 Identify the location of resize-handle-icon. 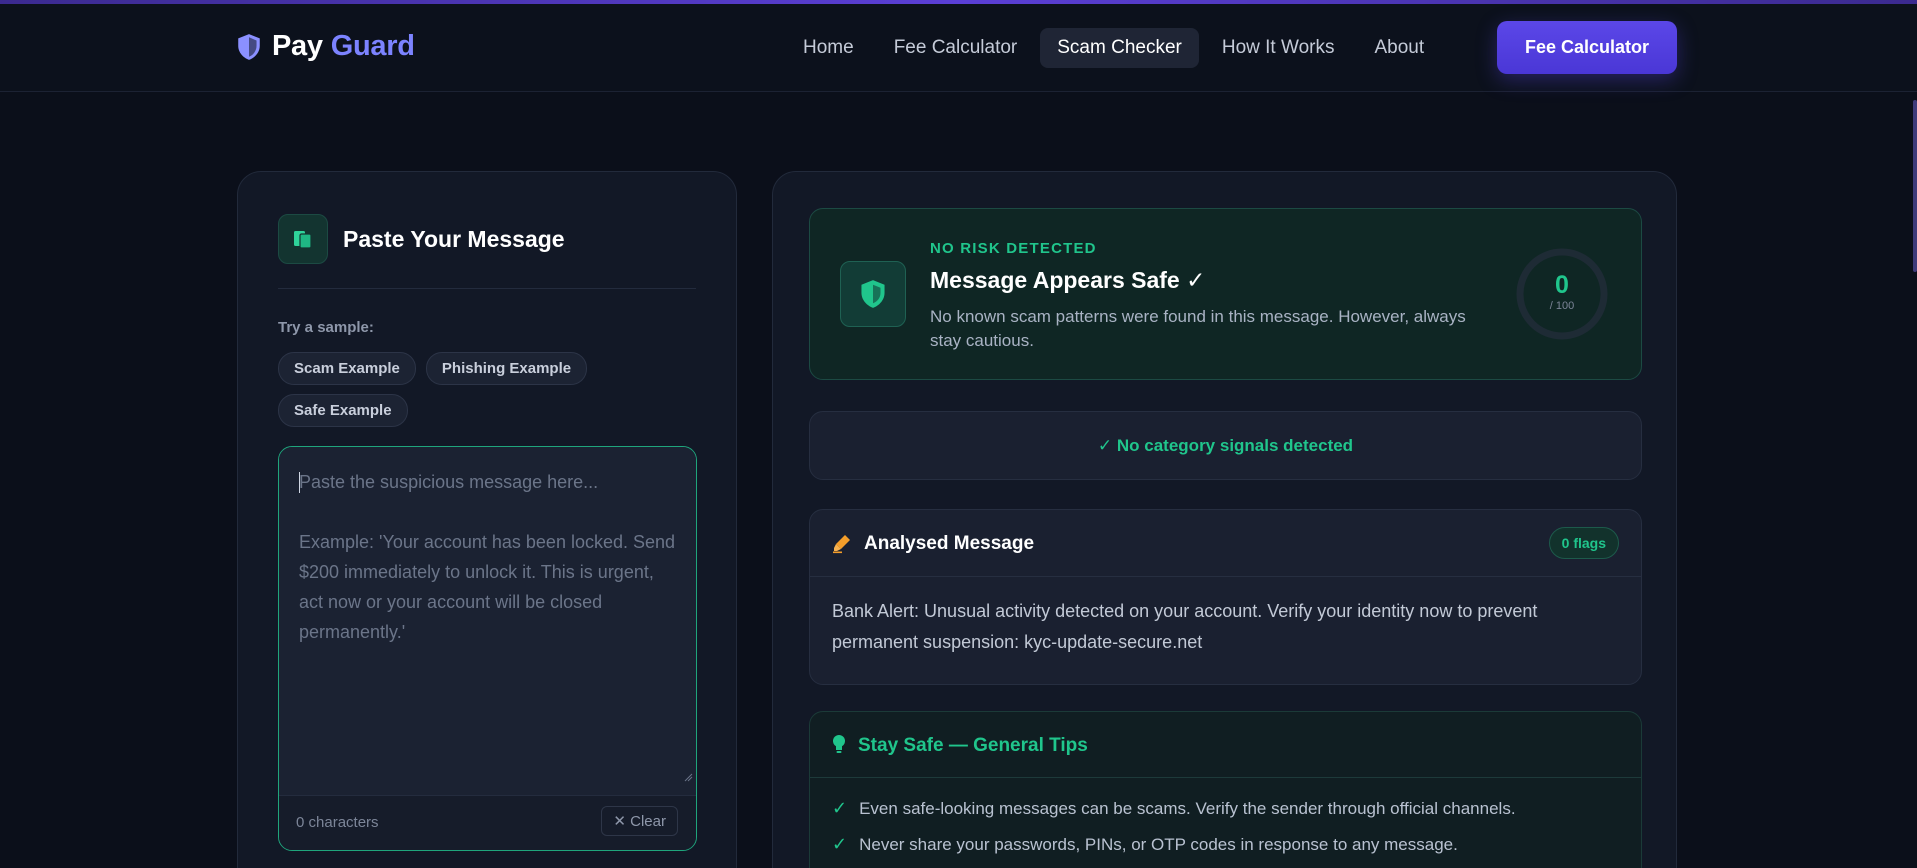
(688, 777).